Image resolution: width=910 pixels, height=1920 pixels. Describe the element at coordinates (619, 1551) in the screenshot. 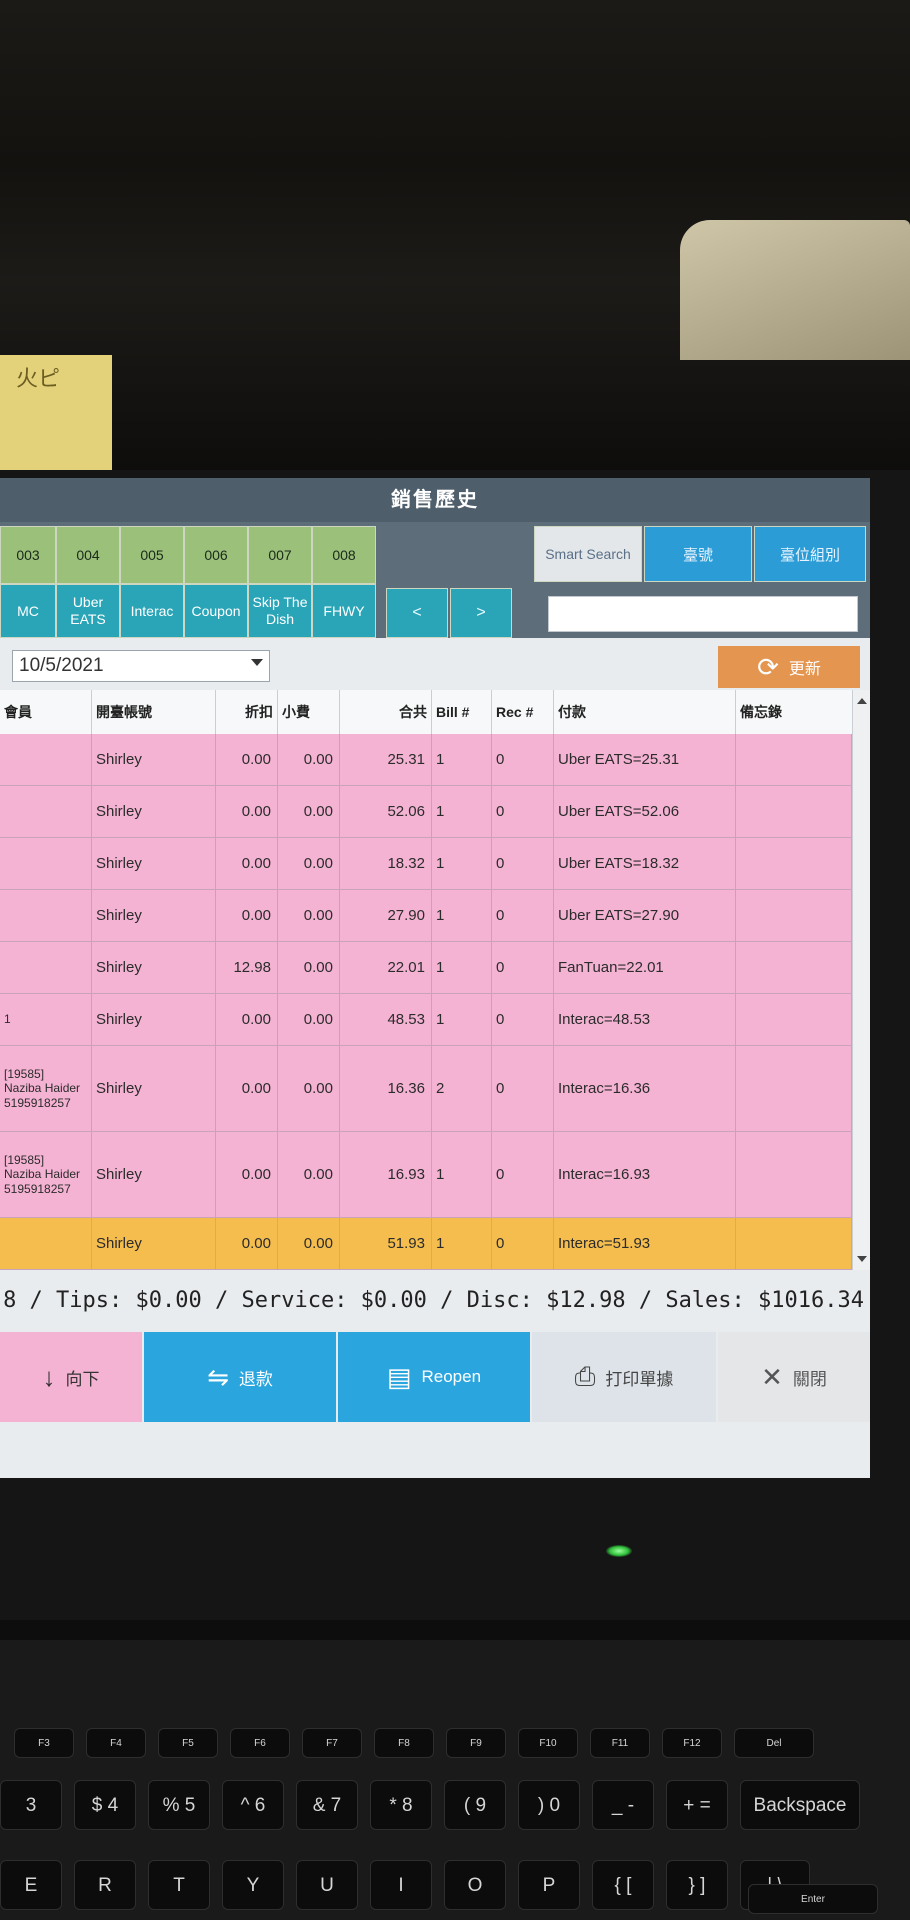

I see `power-led` at that location.